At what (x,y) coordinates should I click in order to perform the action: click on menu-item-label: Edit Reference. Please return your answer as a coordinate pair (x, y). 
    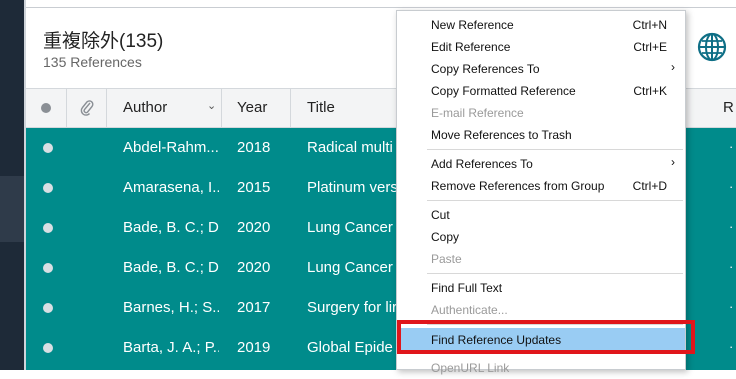
    Looking at the image, I should click on (471, 47).